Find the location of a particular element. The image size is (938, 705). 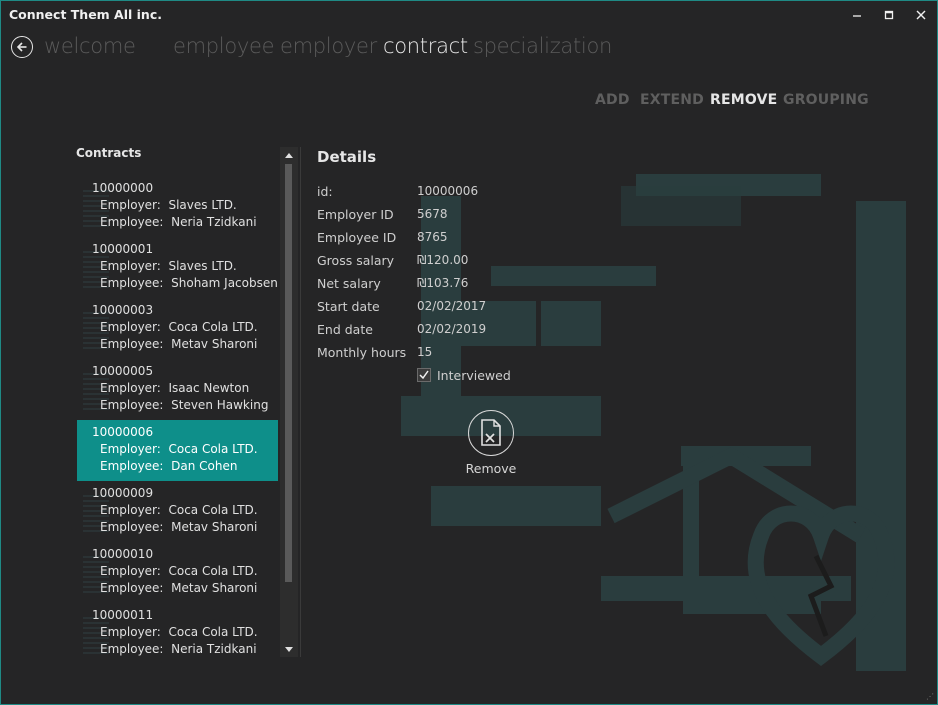

nav-employer: employer is located at coordinates (328, 46).